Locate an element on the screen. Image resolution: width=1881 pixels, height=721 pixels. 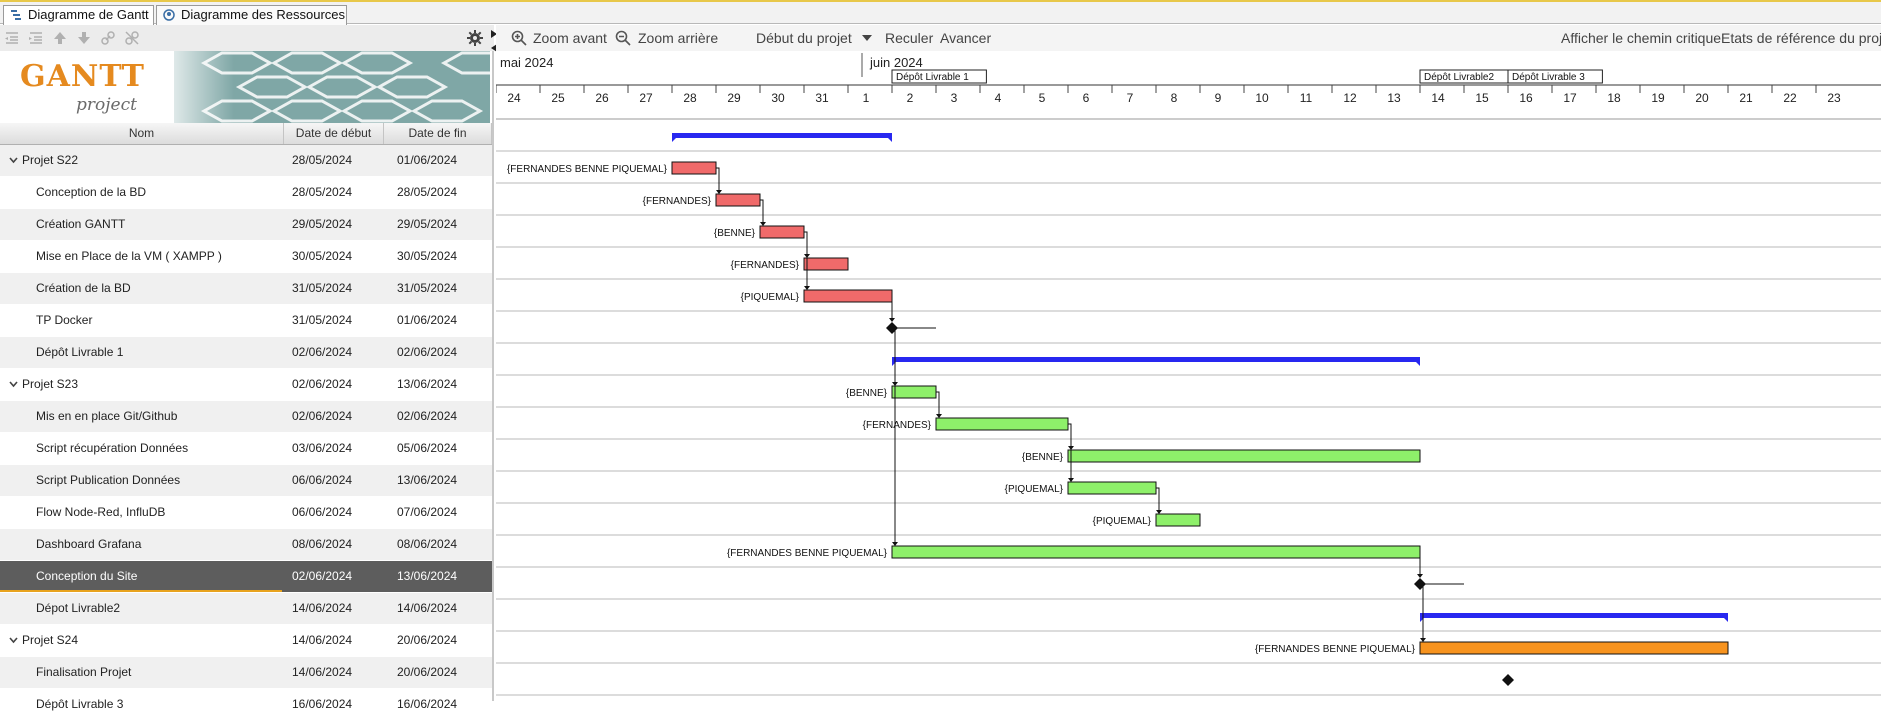
move-down-icon is located at coordinates (84, 38).